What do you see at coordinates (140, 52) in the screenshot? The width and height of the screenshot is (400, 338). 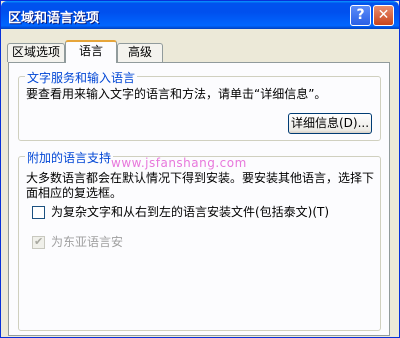 I see `tab-advanced: 高级` at bounding box center [140, 52].